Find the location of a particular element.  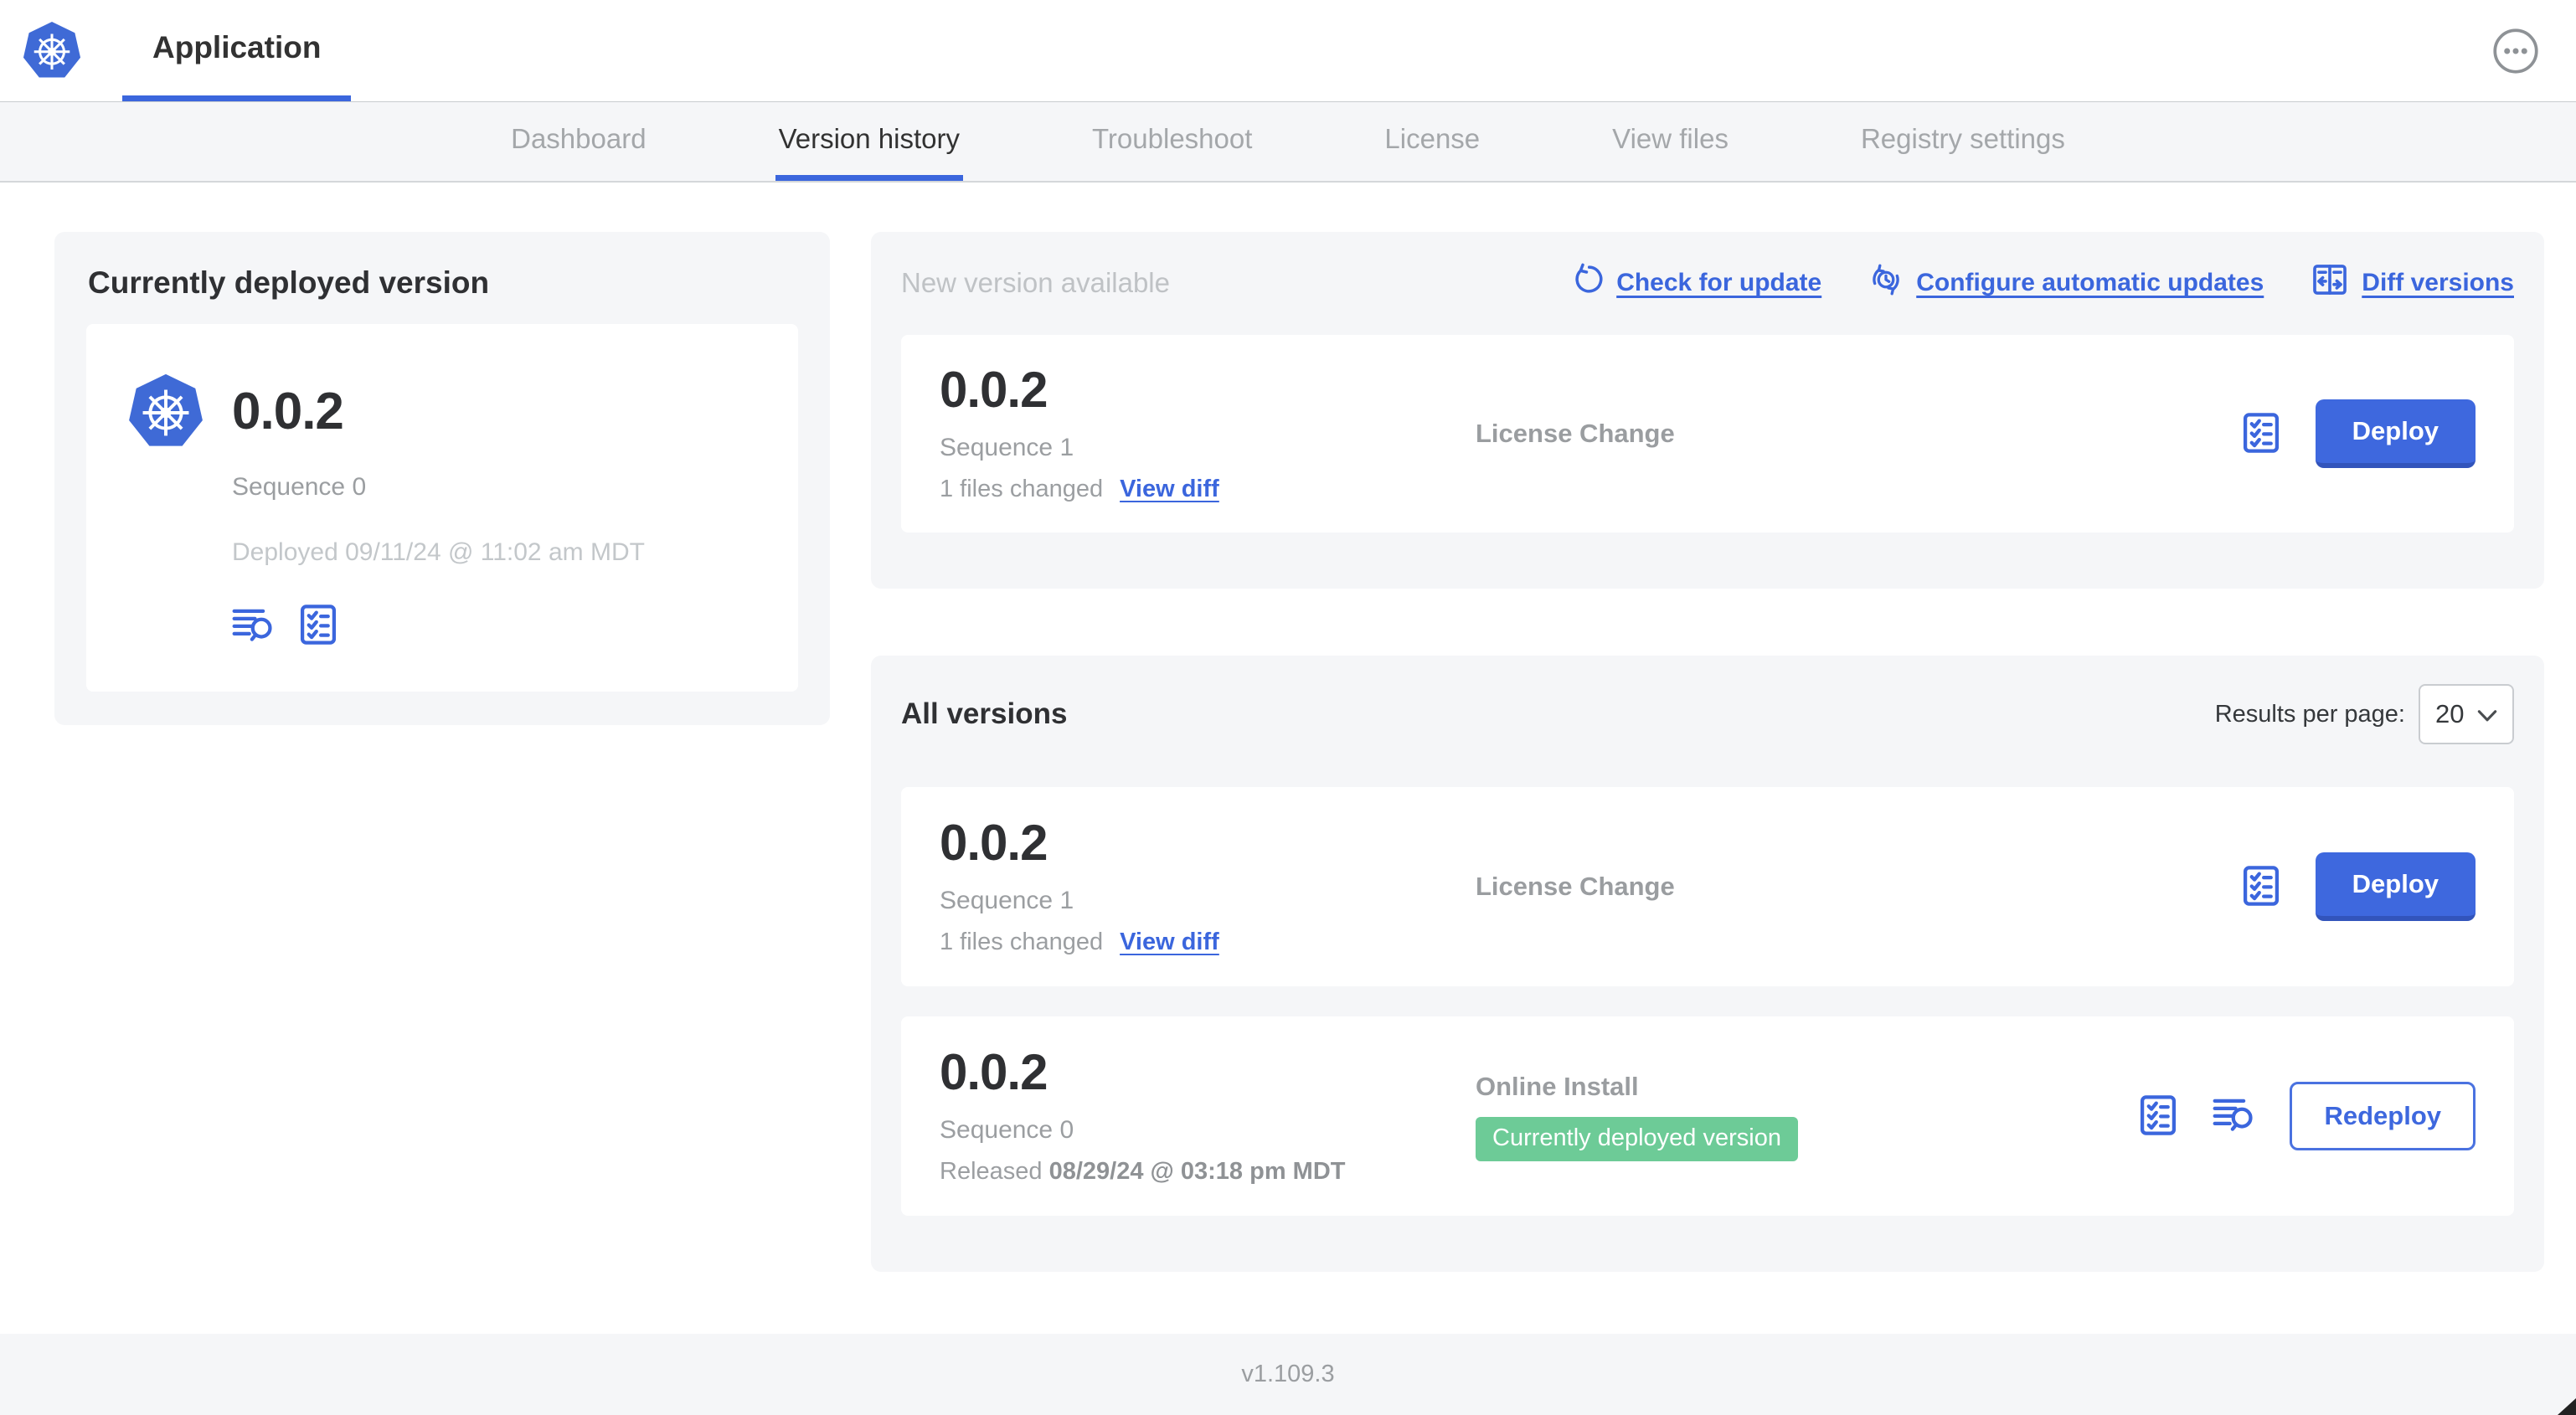

schedule-update-icon is located at coordinates (1886, 283).